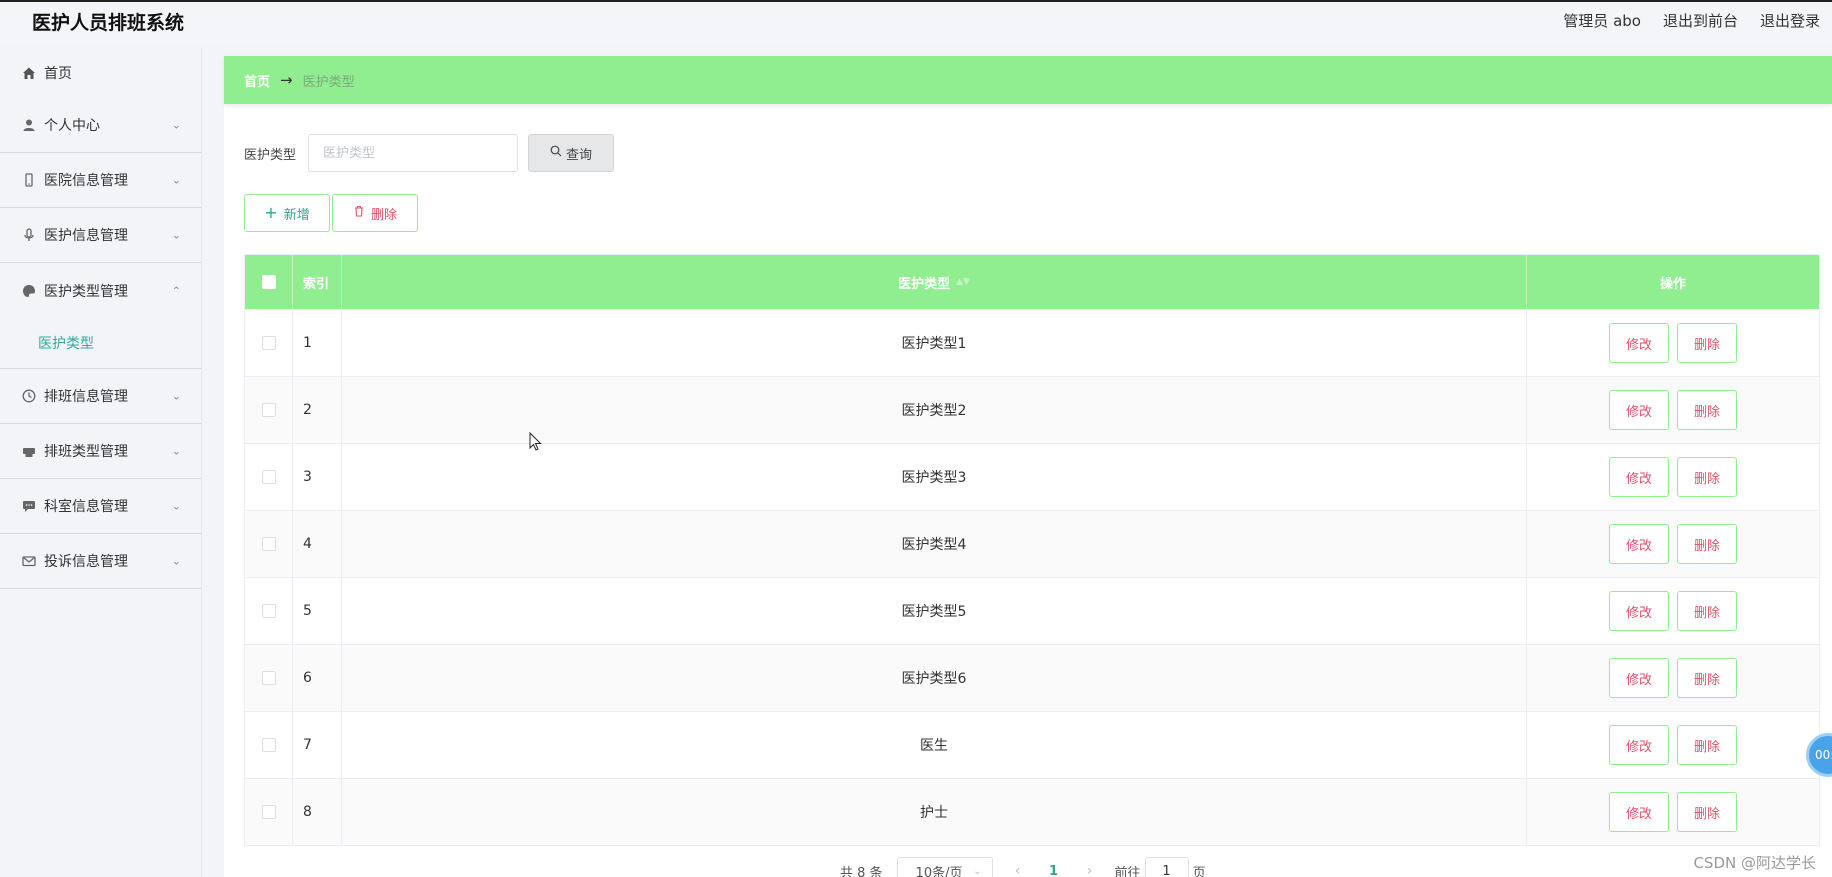  What do you see at coordinates (934, 477) in the screenshot?
I see `row-type: 医护类型3` at bounding box center [934, 477].